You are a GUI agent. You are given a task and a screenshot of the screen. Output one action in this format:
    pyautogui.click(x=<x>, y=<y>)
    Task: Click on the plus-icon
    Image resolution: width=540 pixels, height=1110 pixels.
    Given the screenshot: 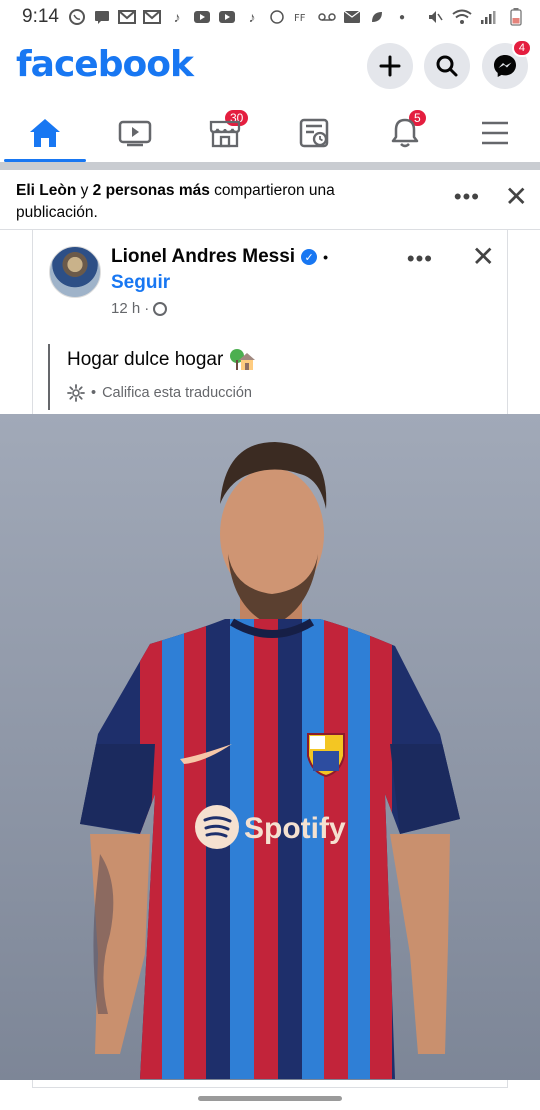 What is the action you would take?
    pyautogui.click(x=390, y=66)
    